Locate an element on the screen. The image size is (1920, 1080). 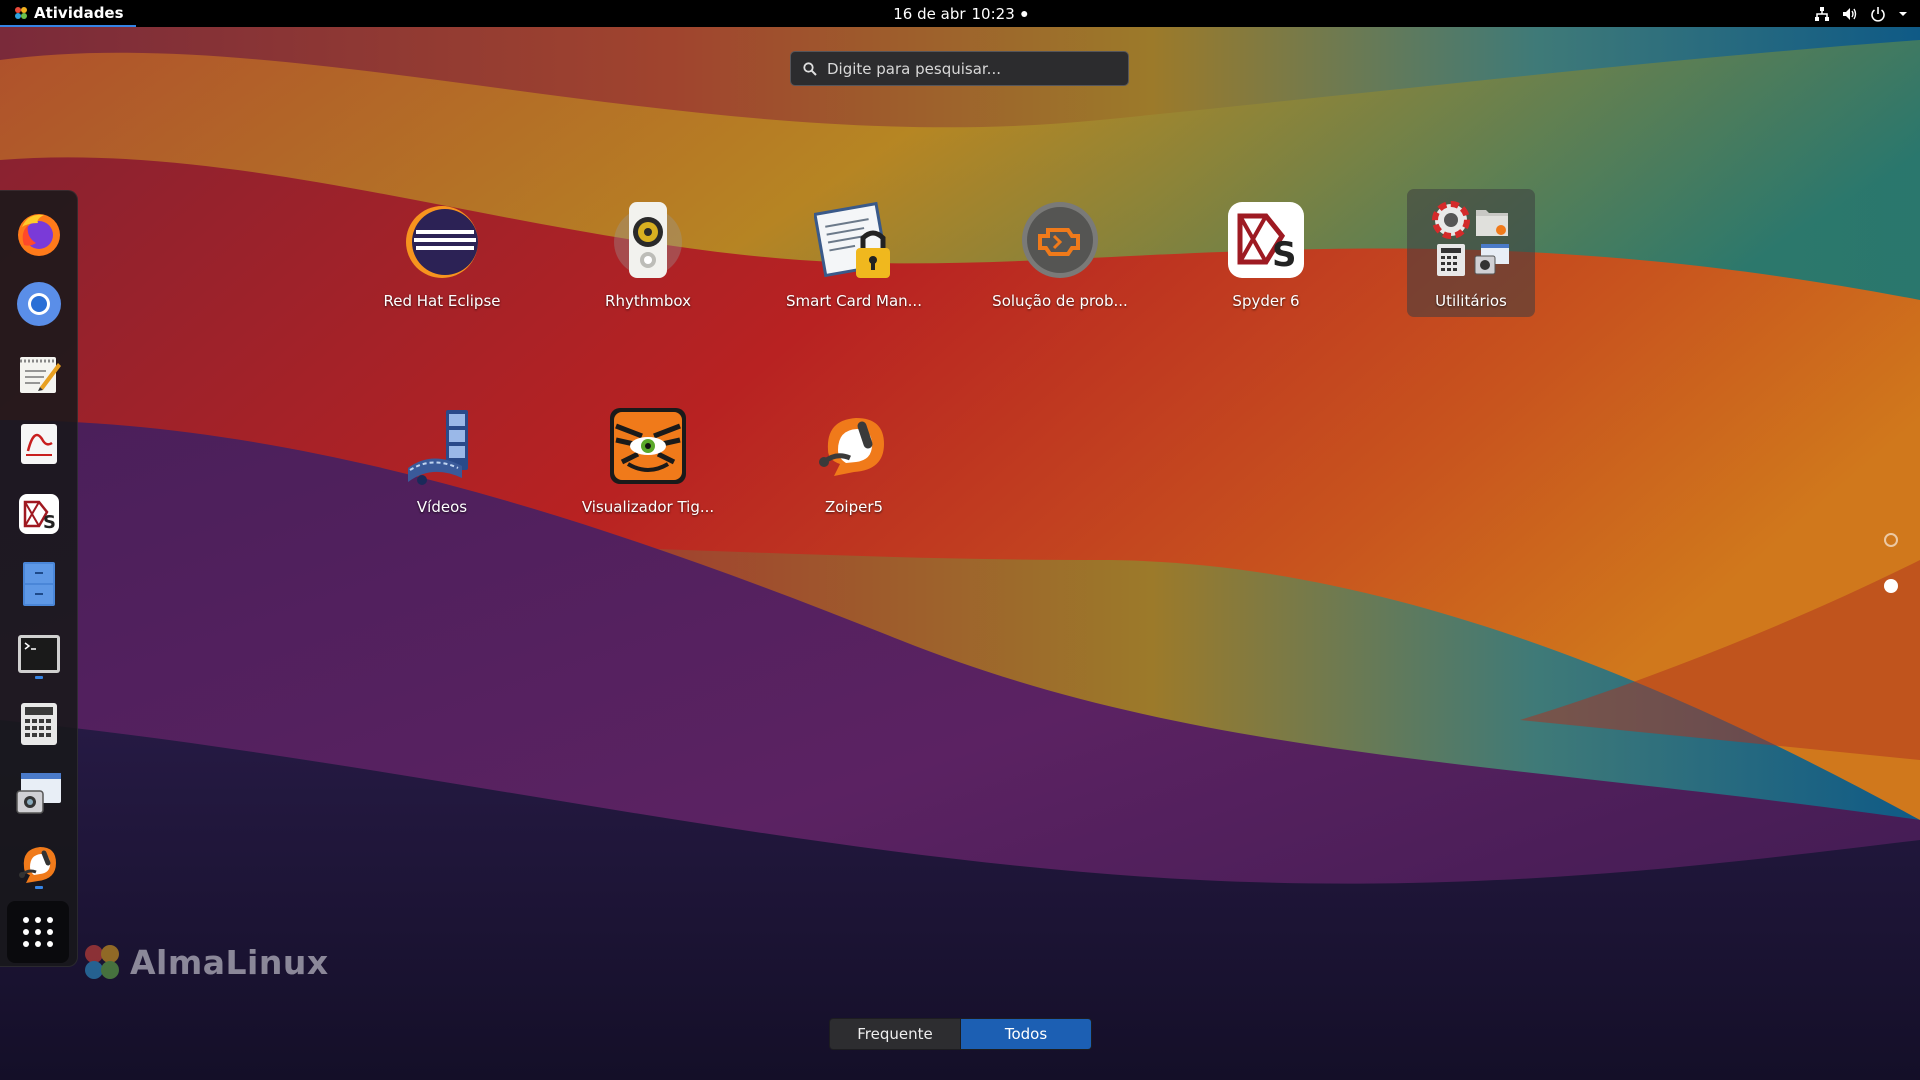
app-videos: Vídeos is located at coordinates (442, 469).